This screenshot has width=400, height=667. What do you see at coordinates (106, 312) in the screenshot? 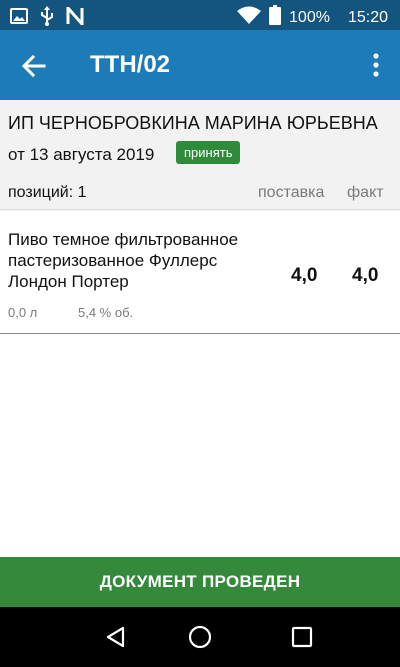
I see `item-abv: 5,4 % об.` at bounding box center [106, 312].